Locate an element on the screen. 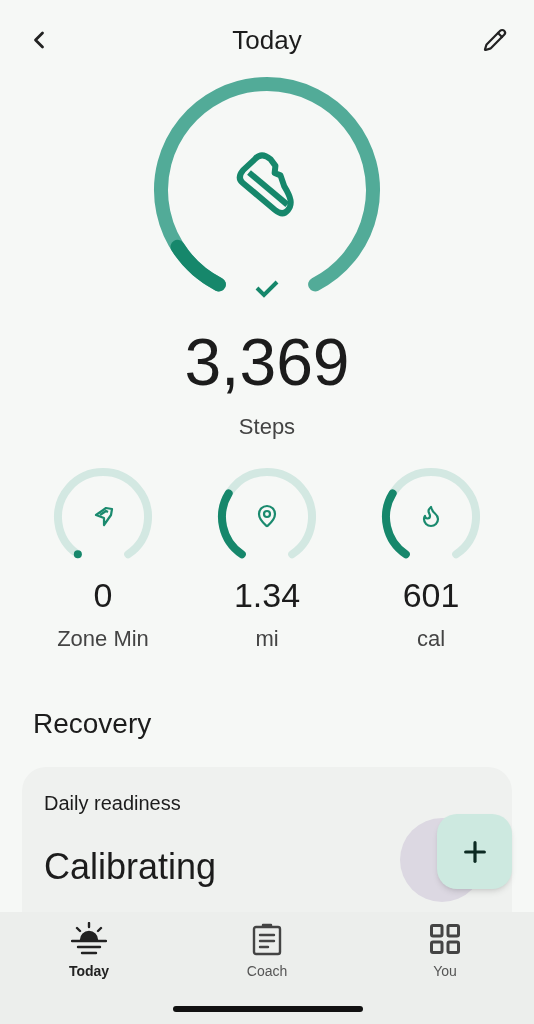  page-title: Today is located at coordinates (267, 40).